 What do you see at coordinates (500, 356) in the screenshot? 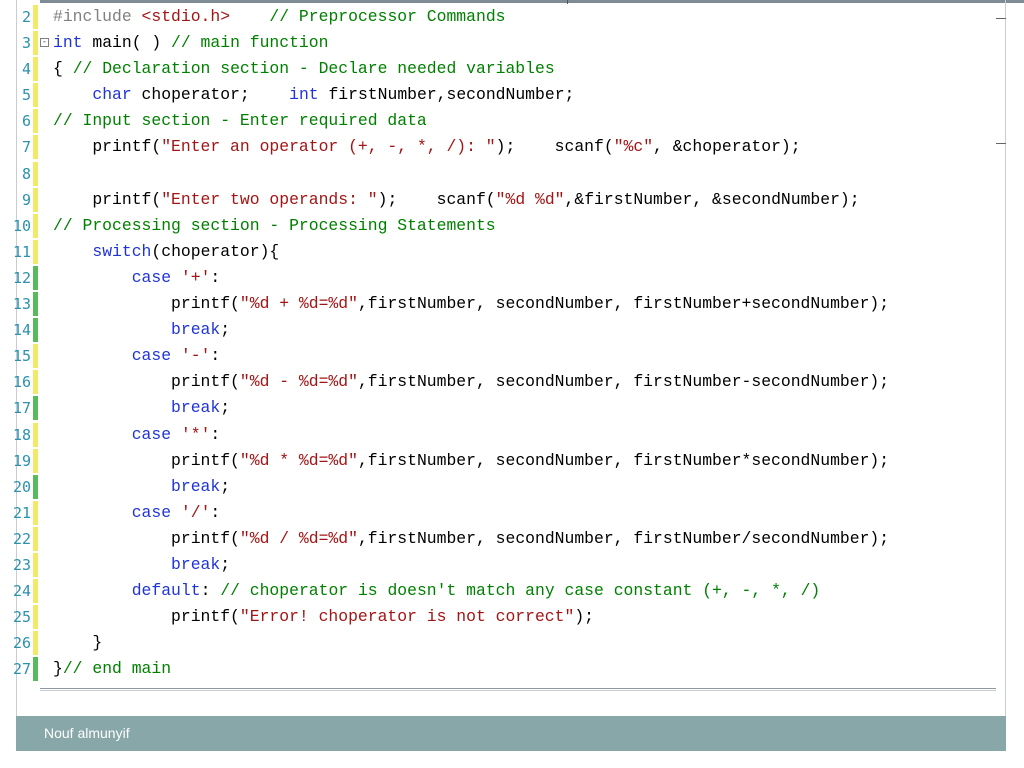
I see `code-line: 15 case '-':` at bounding box center [500, 356].